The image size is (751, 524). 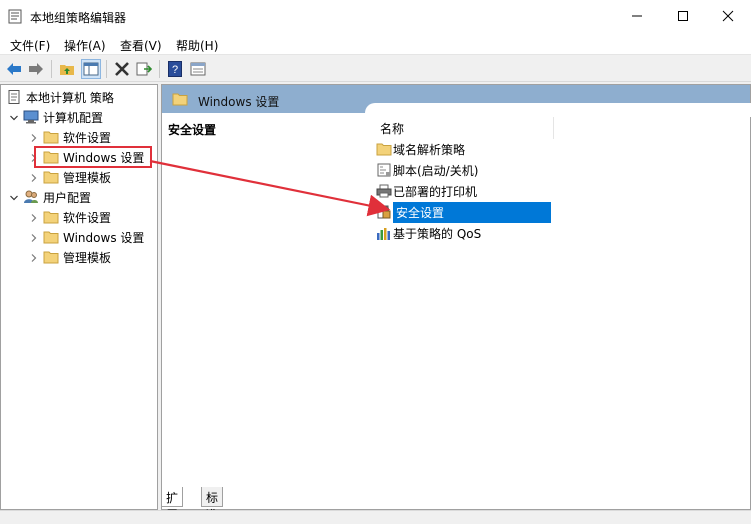 I want to click on tree-label: 用户配置, so click(x=67, y=197).